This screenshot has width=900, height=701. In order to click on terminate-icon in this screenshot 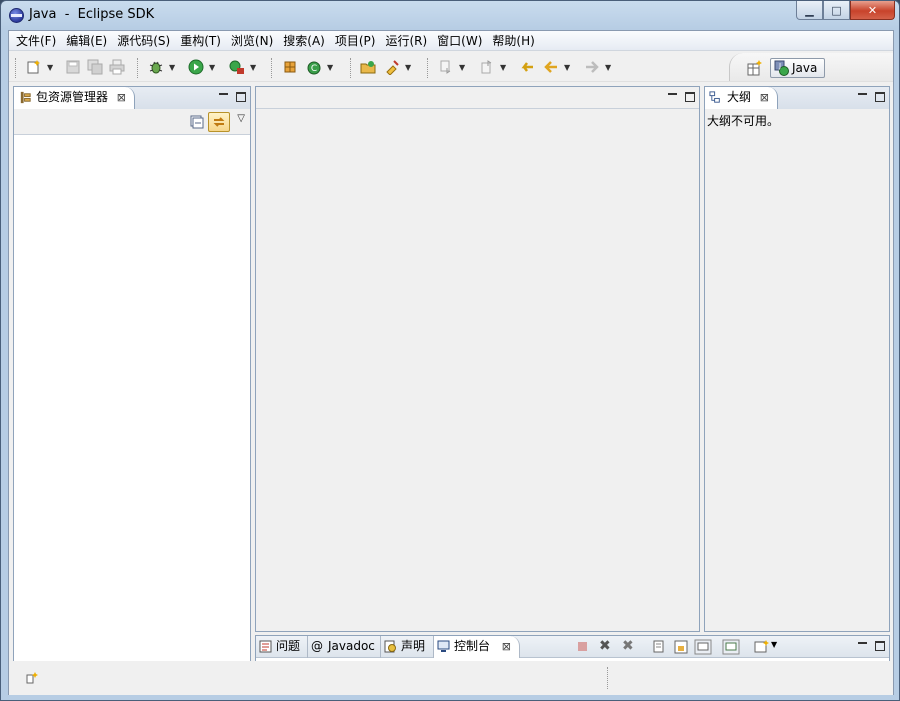, I will do `click(582, 646)`.